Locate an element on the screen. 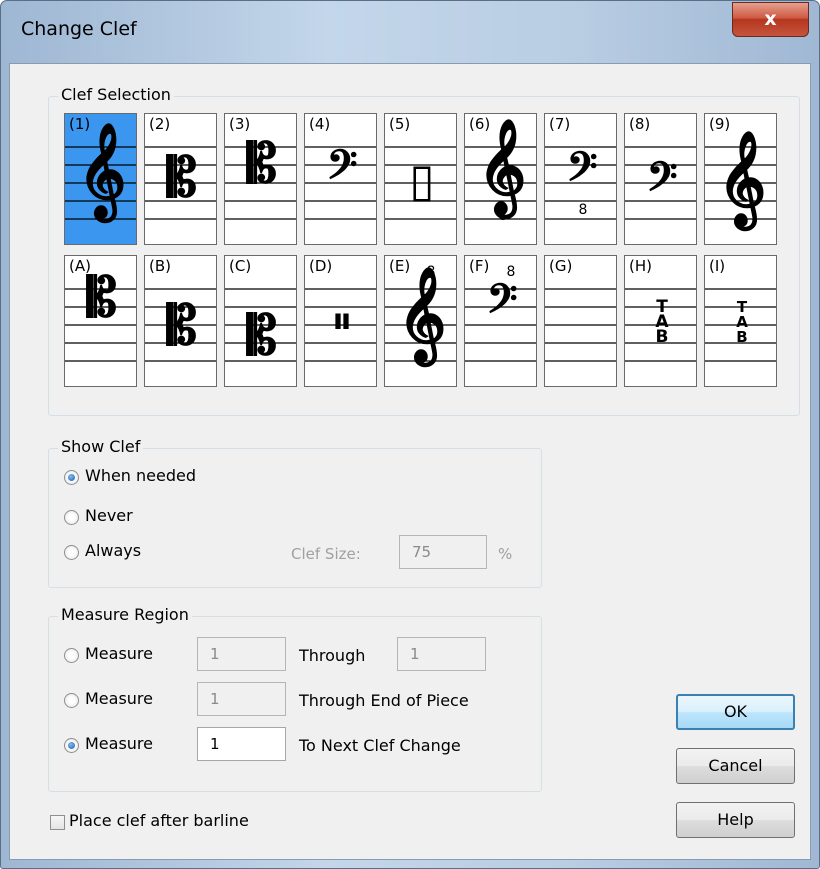 Image resolution: width=820 pixels, height=869 pixels. measure-region-label: Measure Region is located at coordinates (125, 614).